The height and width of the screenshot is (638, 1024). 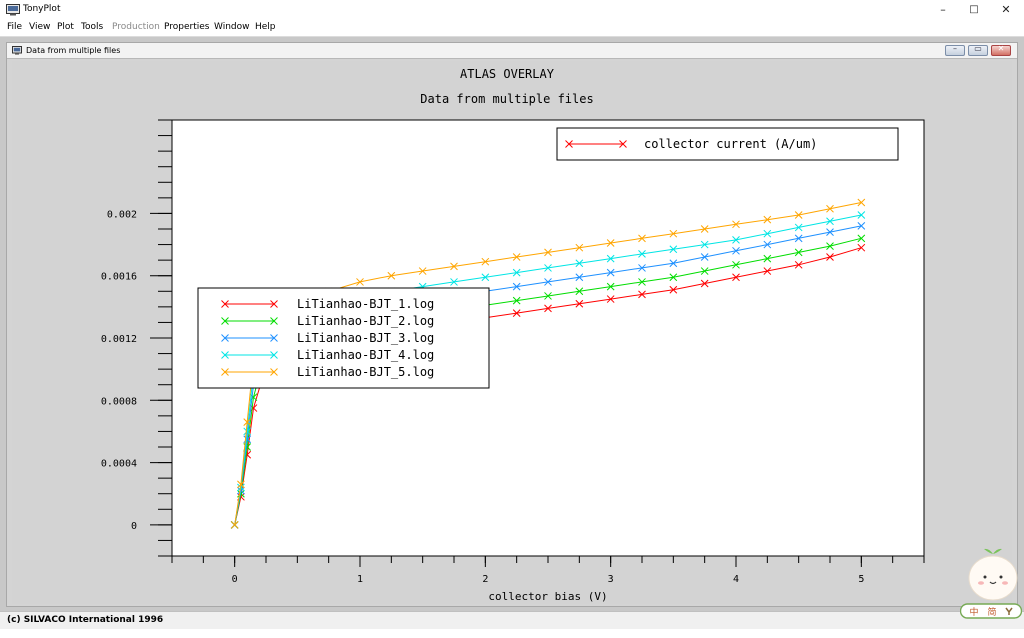 What do you see at coordinates (365, 321) in the screenshot?
I see `legend-label-2: LiTianhao-BJT_2.log` at bounding box center [365, 321].